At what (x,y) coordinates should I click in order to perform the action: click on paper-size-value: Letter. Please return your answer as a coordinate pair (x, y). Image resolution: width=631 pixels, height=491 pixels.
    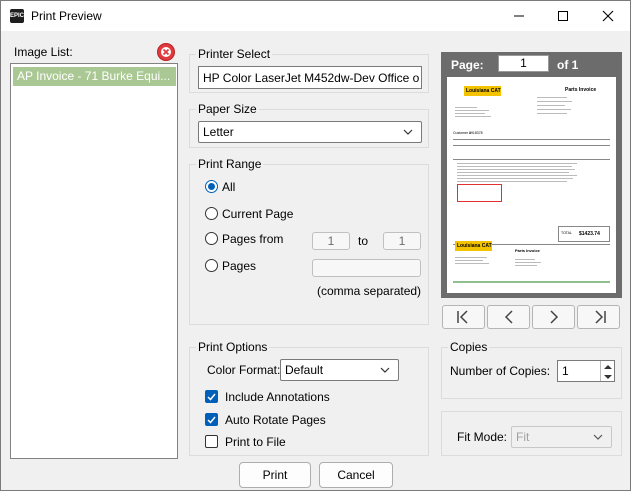
    Looking at the image, I should click on (218, 132).